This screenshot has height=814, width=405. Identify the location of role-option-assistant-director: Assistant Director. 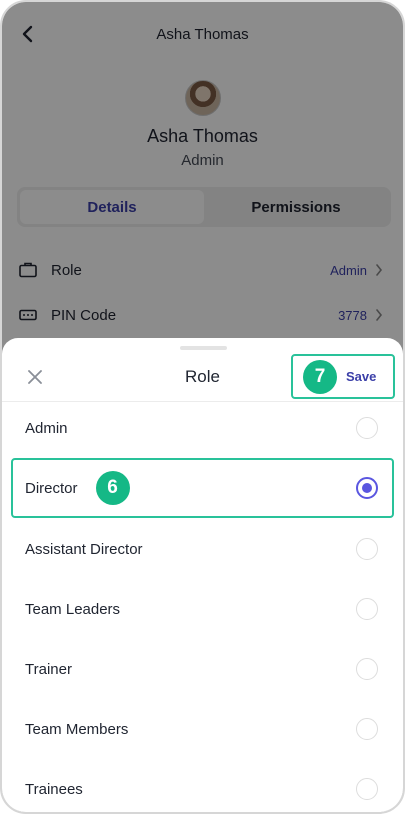
(202, 549).